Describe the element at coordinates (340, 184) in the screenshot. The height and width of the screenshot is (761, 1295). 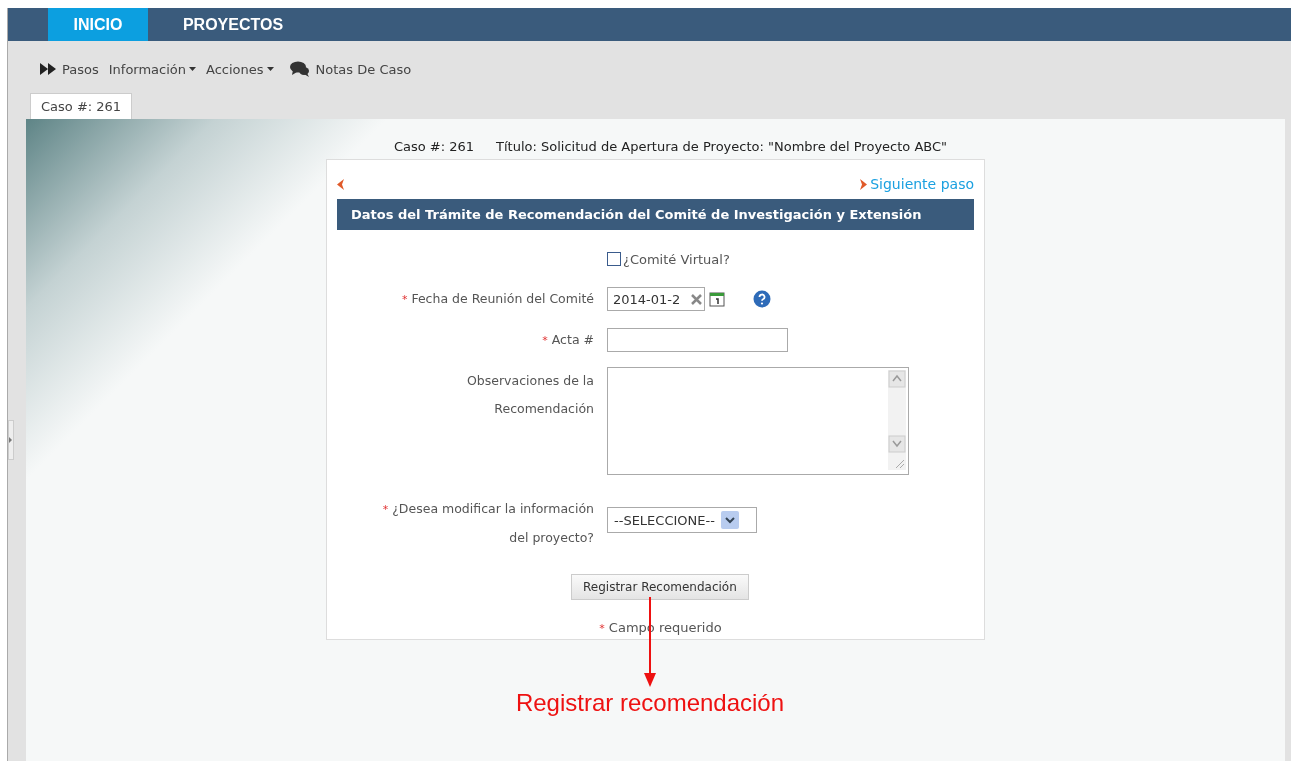
I see `previous-arrow-icon` at that location.